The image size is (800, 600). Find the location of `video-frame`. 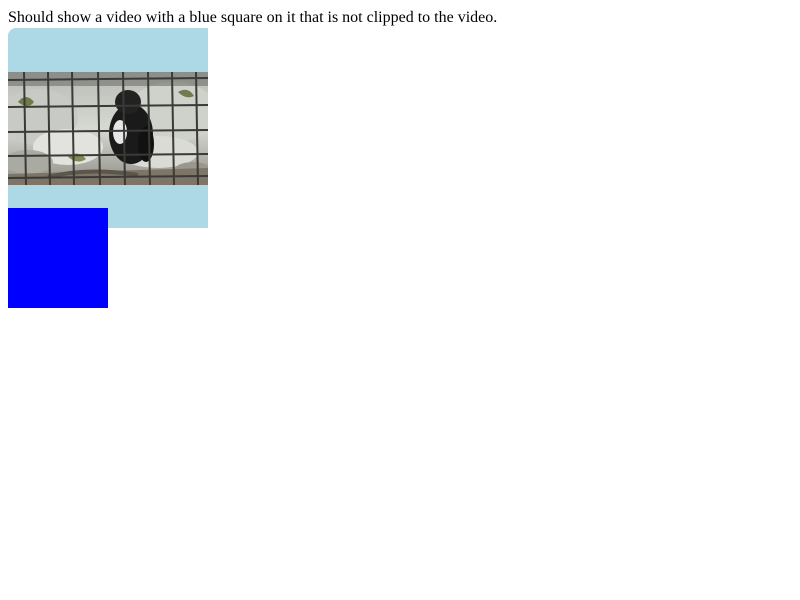

video-frame is located at coordinates (108, 128).